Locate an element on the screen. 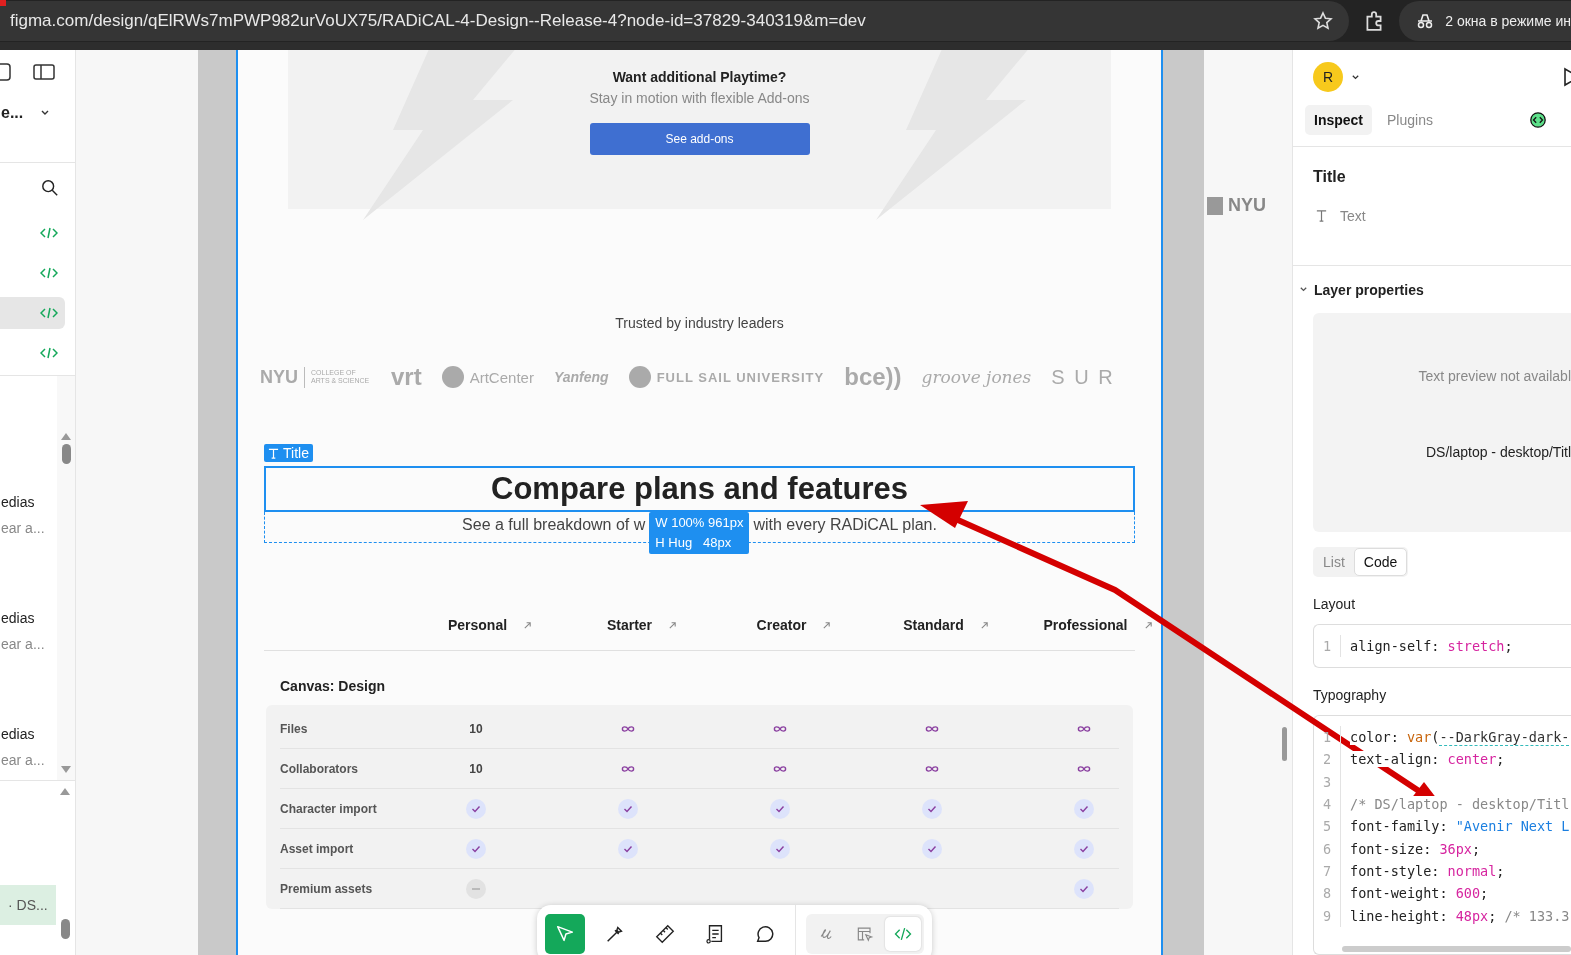  size-badge: W 100% 961px H Hug 48px is located at coordinates (699, 533).